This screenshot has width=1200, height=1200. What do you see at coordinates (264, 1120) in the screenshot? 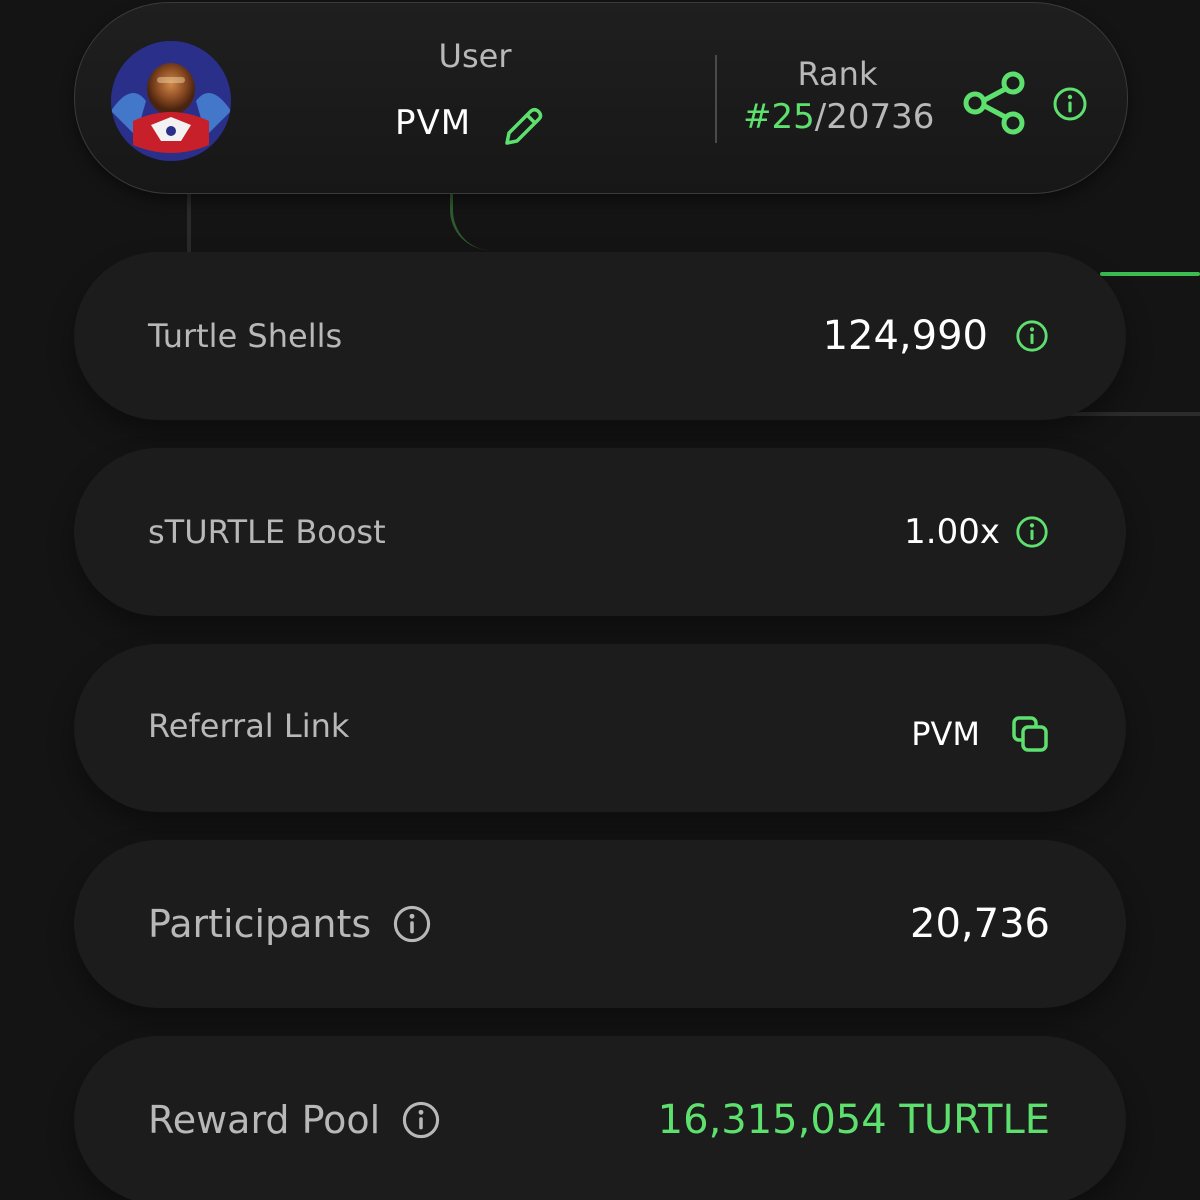
I see `reward-pool-label: Reward Pool` at bounding box center [264, 1120].